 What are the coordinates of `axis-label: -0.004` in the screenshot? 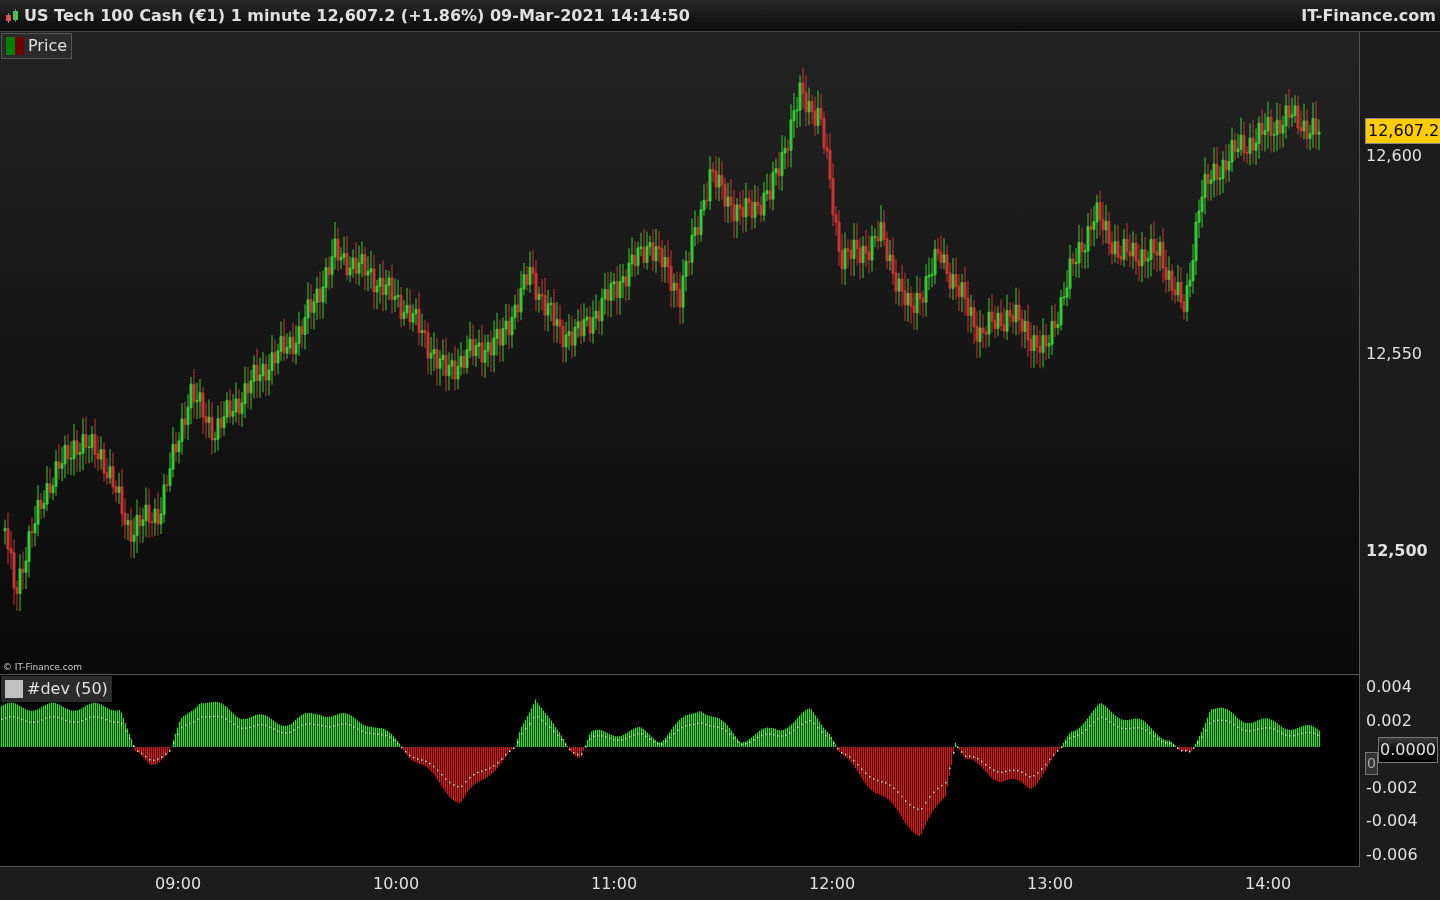 It's located at (1392, 821).